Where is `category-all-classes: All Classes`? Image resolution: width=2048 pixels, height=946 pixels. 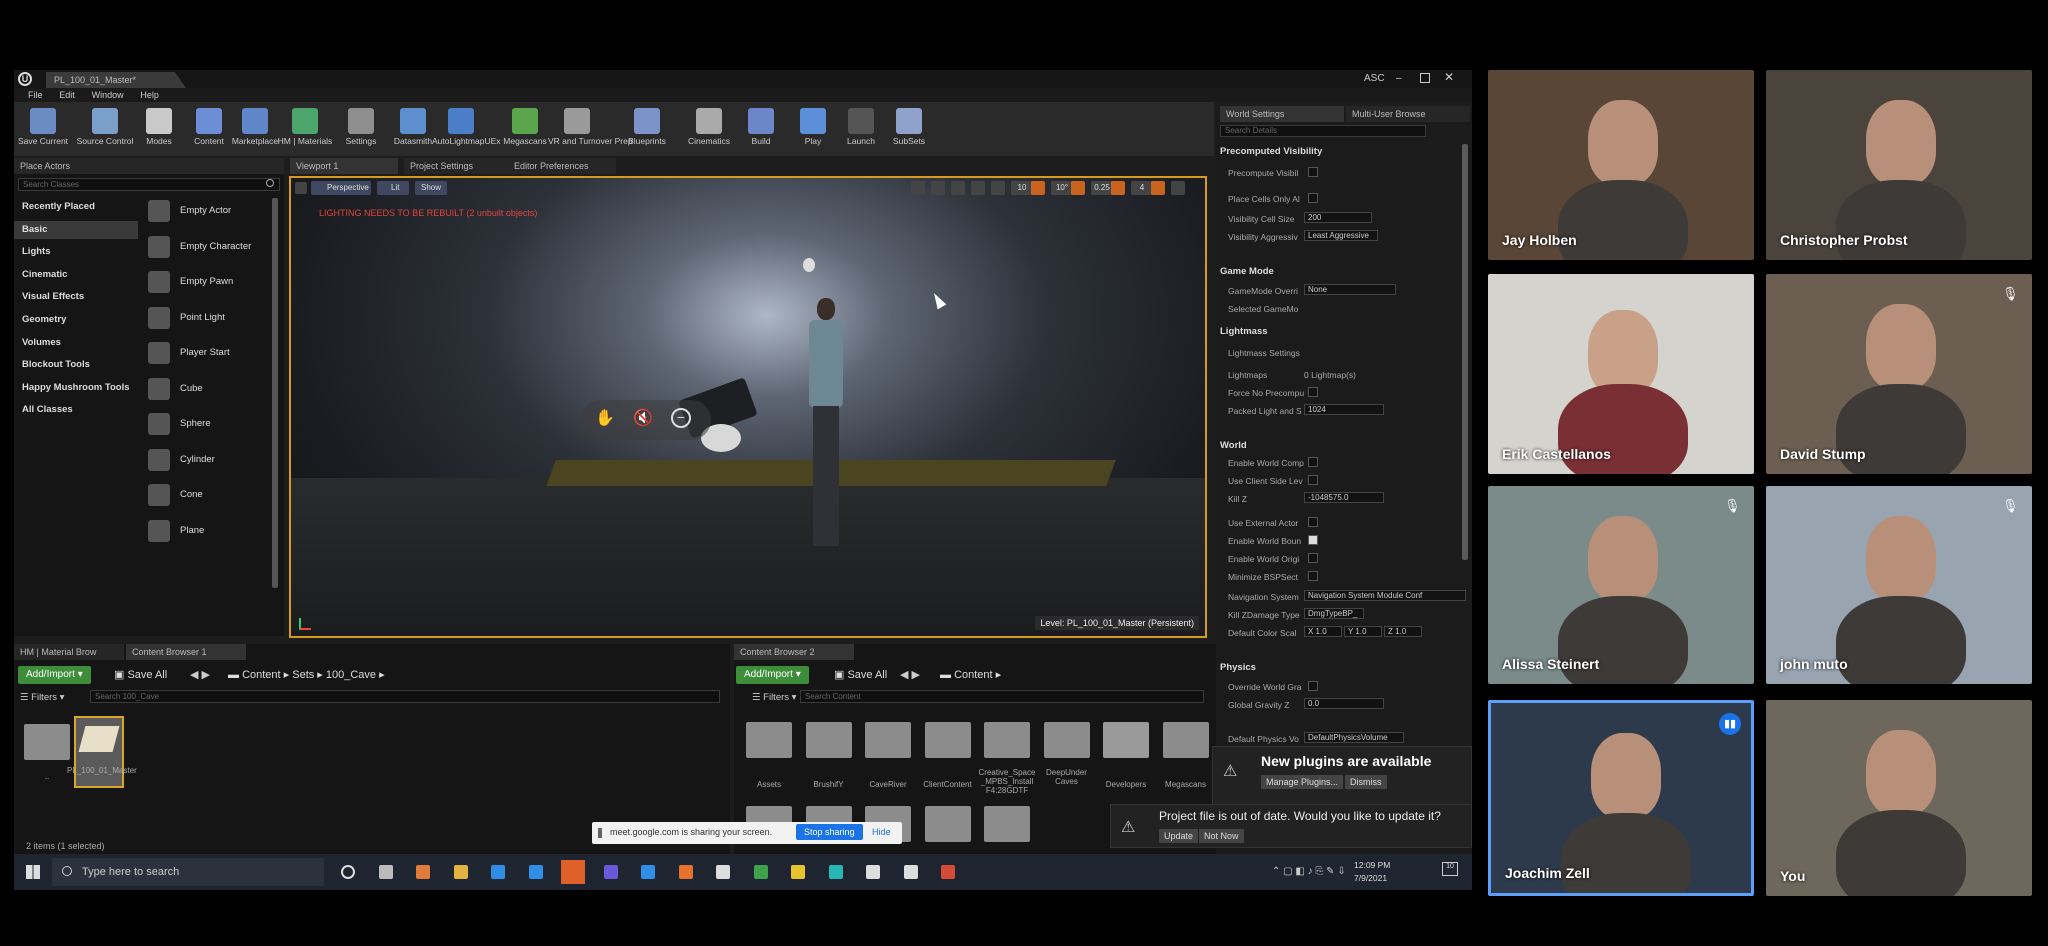 category-all-classes: All Classes is located at coordinates (76, 410).